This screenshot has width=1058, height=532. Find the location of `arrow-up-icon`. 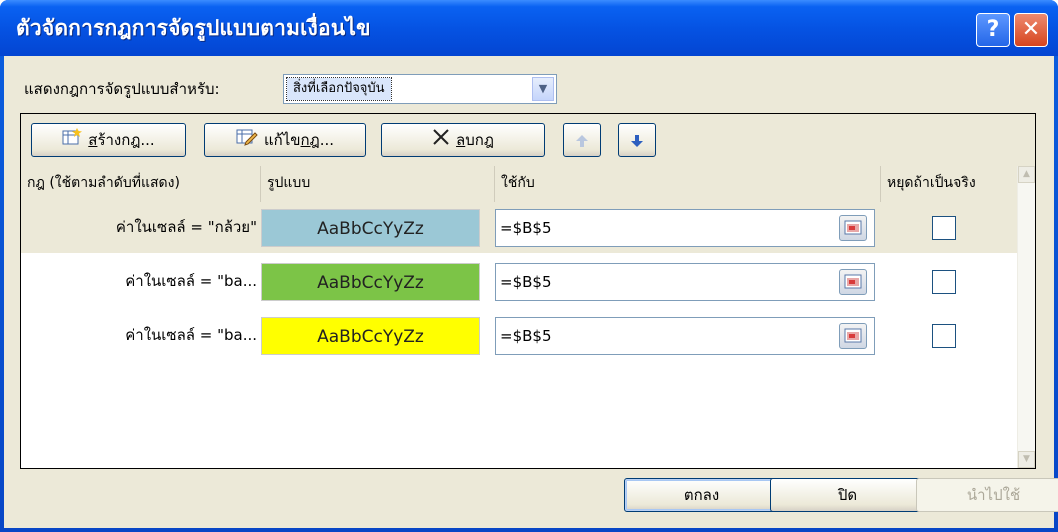

arrow-up-icon is located at coordinates (582, 140).